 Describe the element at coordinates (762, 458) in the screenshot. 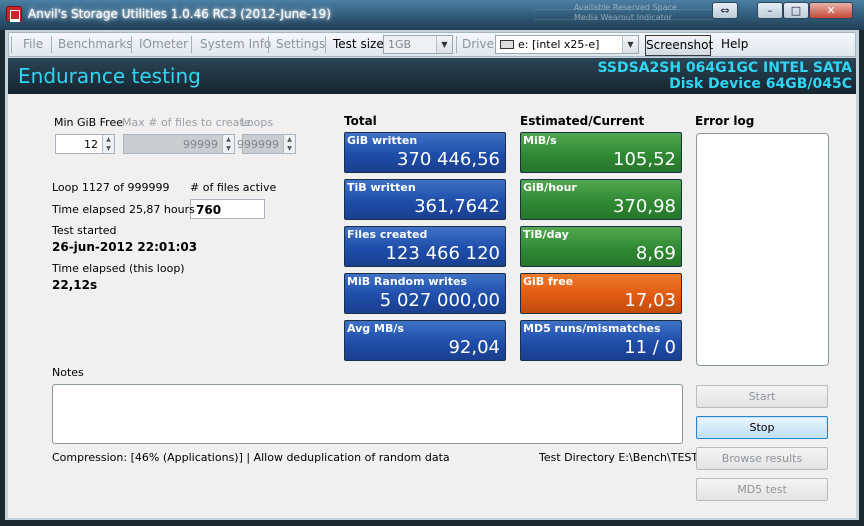

I see `browse-results-button: Browse results` at that location.